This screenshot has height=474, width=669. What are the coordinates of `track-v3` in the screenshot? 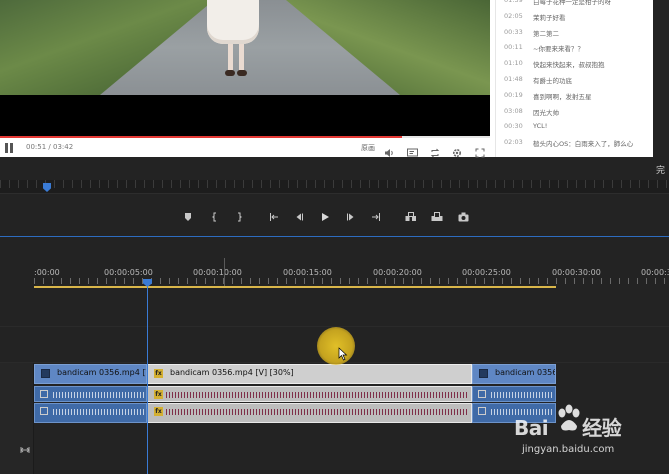 It's located at (334, 309).